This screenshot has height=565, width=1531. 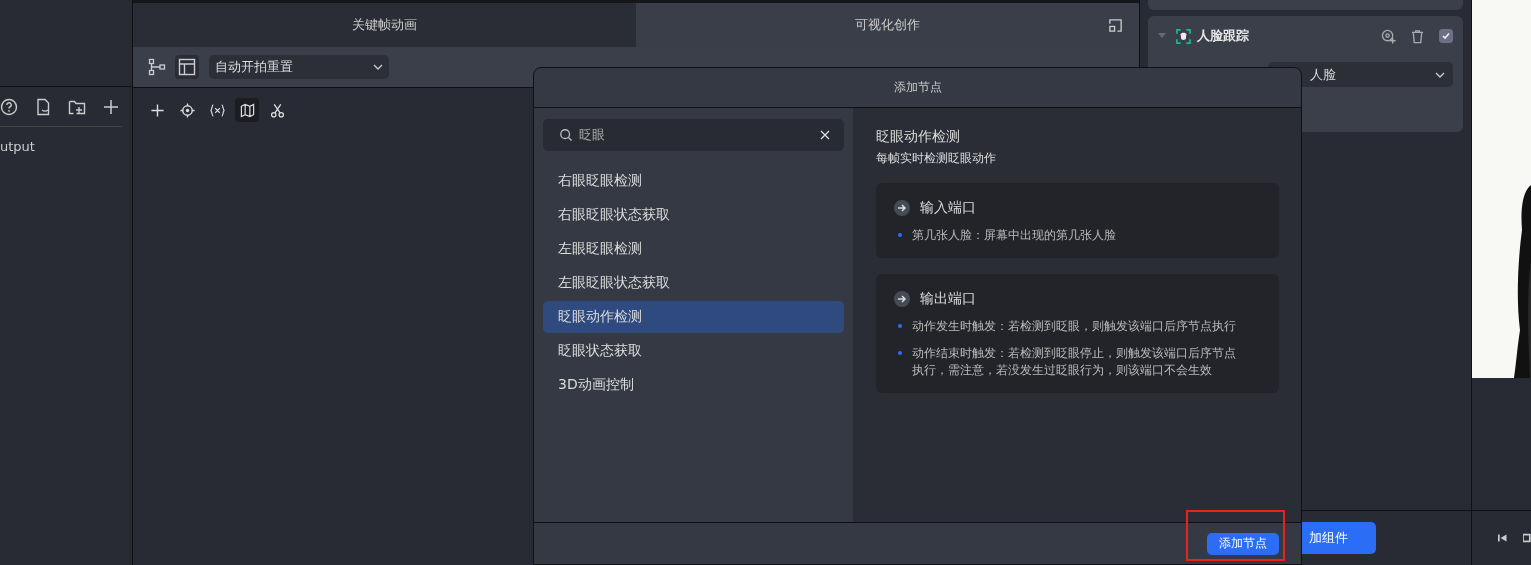 What do you see at coordinates (1074, 362) in the screenshot?
I see `port-description: 动作结束时触发：若检测到眨眼停止，则触发该端口后序节点执行，需注意，若没发生过眨眼行为，则该端口不会生效` at bounding box center [1074, 362].